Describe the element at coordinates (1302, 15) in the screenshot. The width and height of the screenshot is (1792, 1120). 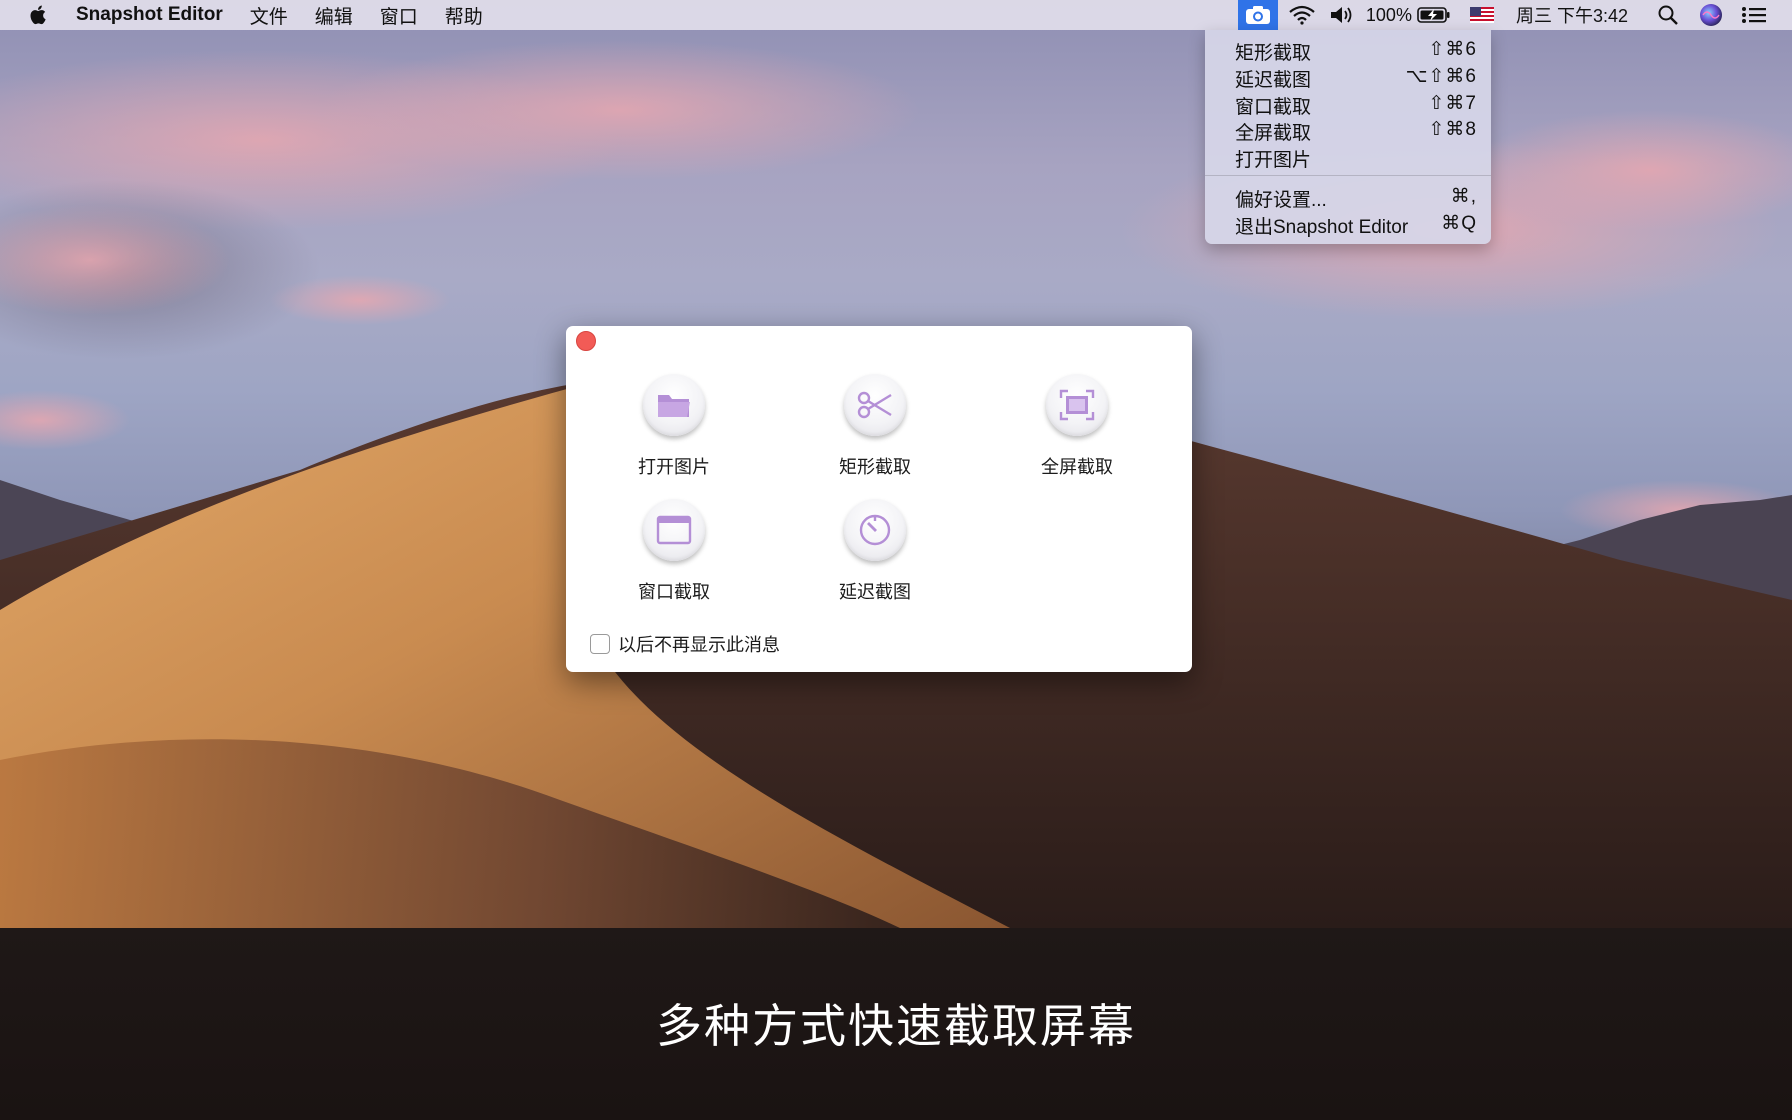
I see `wifi-icon` at that location.